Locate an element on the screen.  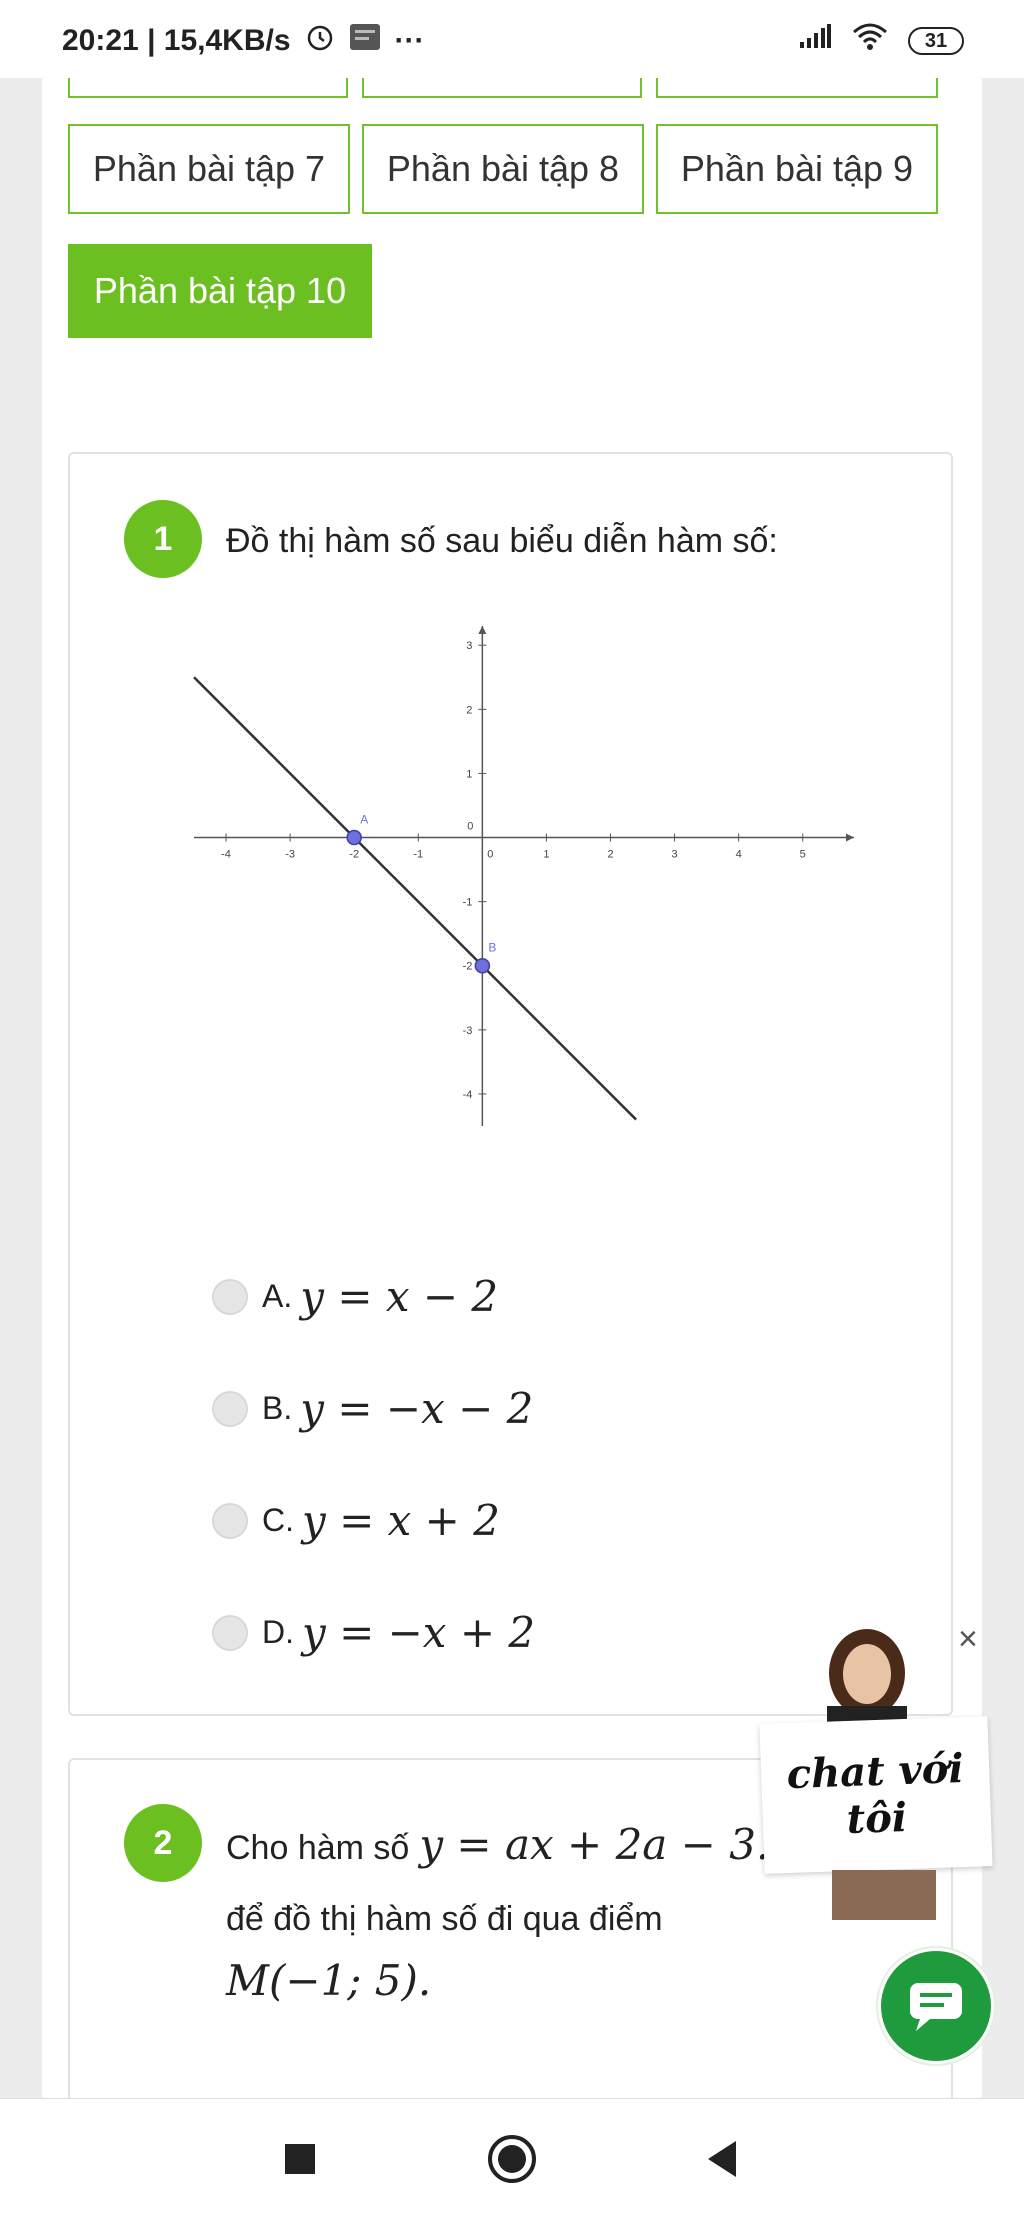
tab-exercise-9: Phần bài tập 9 is located at coordinates (797, 169).